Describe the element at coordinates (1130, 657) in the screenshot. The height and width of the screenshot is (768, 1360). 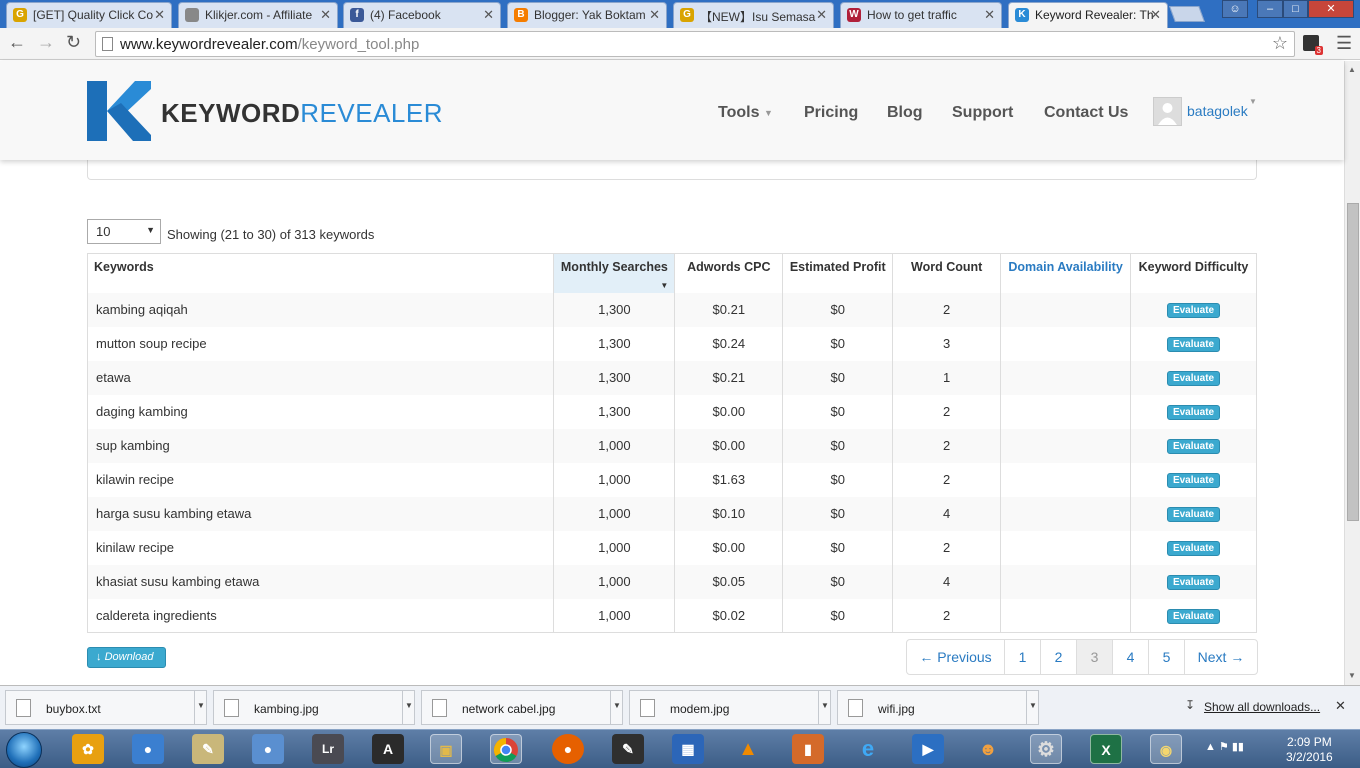
I see `pagination-page-4: 4` at that location.